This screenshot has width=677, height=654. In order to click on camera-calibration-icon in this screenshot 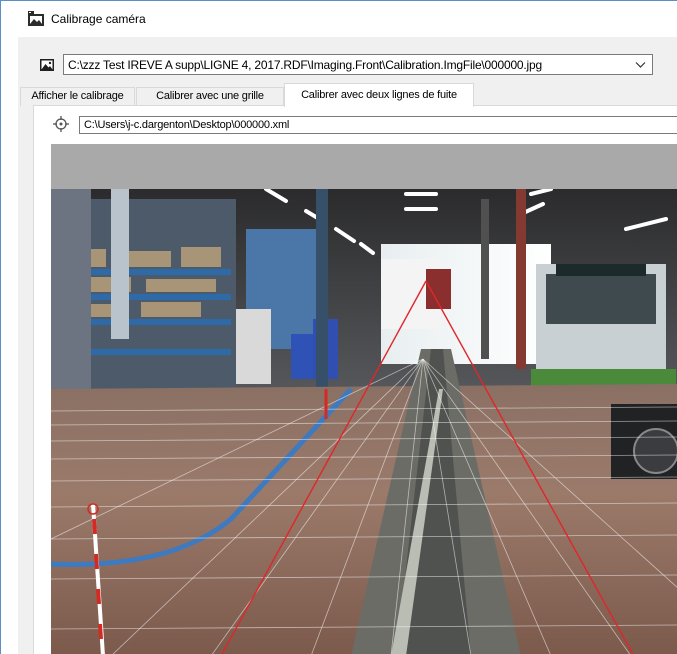, I will do `click(36, 18)`.